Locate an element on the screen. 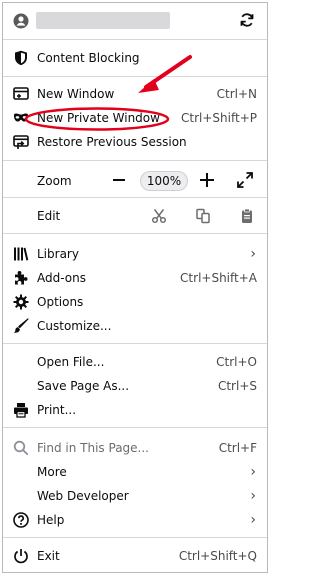 This screenshot has width=320, height=576. library-icon is located at coordinates (21, 254).